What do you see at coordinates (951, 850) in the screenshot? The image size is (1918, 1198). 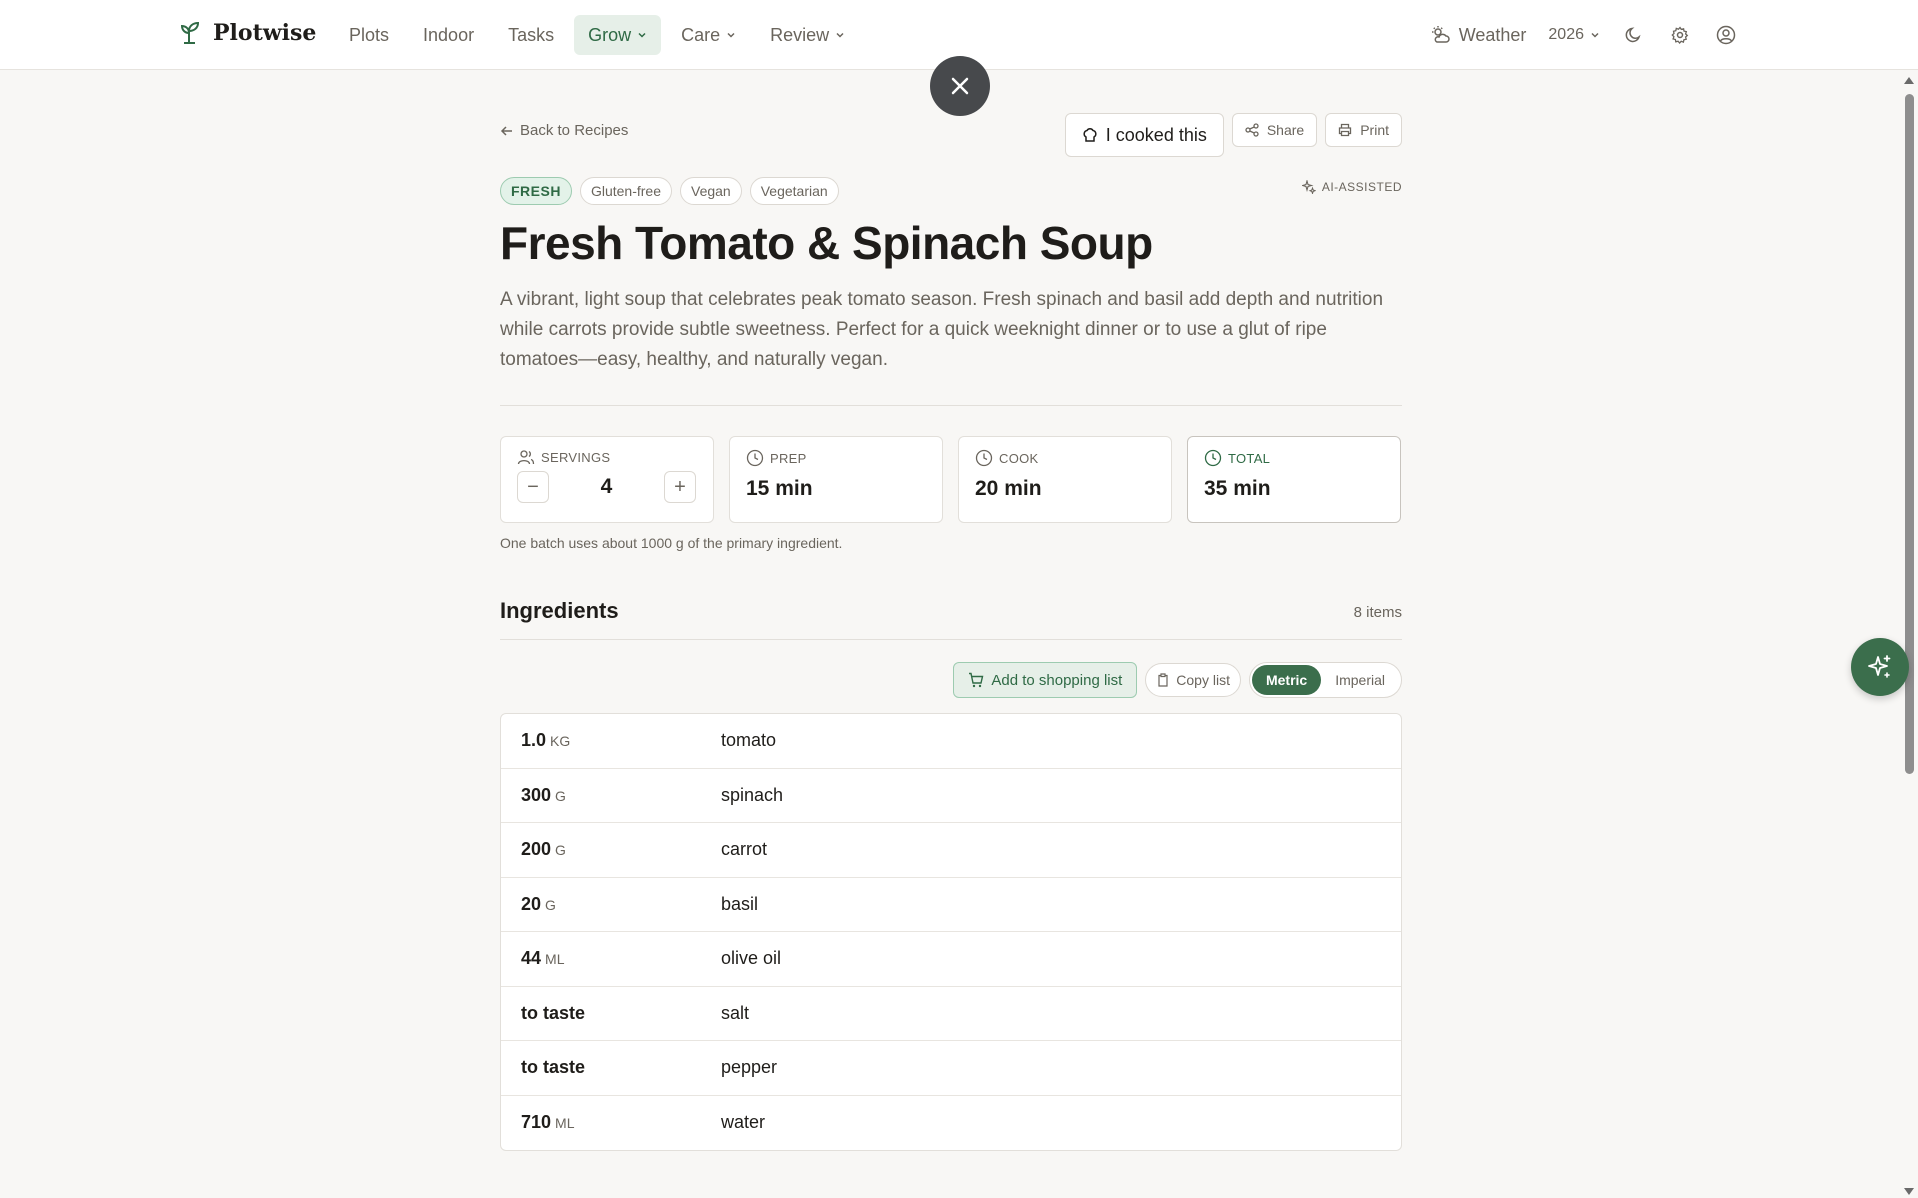 I see `ingredient-row: 200 g carrot` at bounding box center [951, 850].